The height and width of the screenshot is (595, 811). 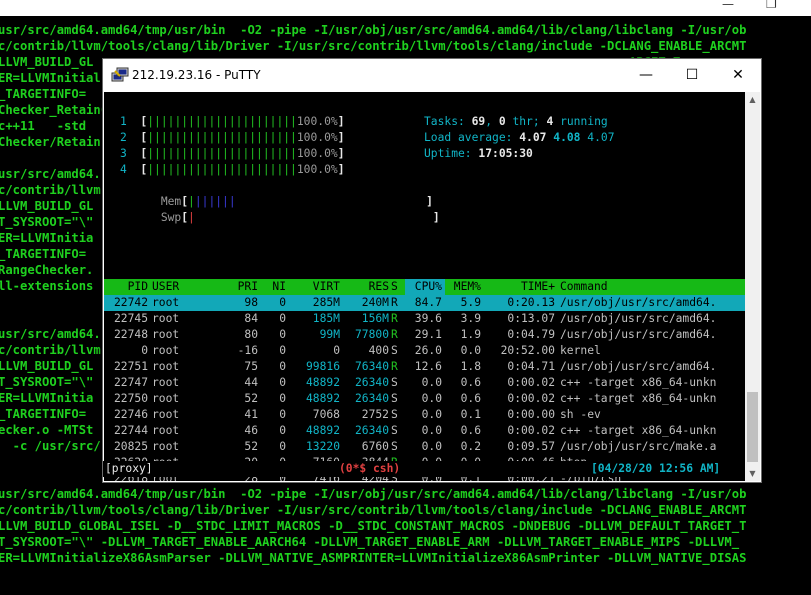 I want to click on process-cell-pri: 98, so click(x=243, y=303).